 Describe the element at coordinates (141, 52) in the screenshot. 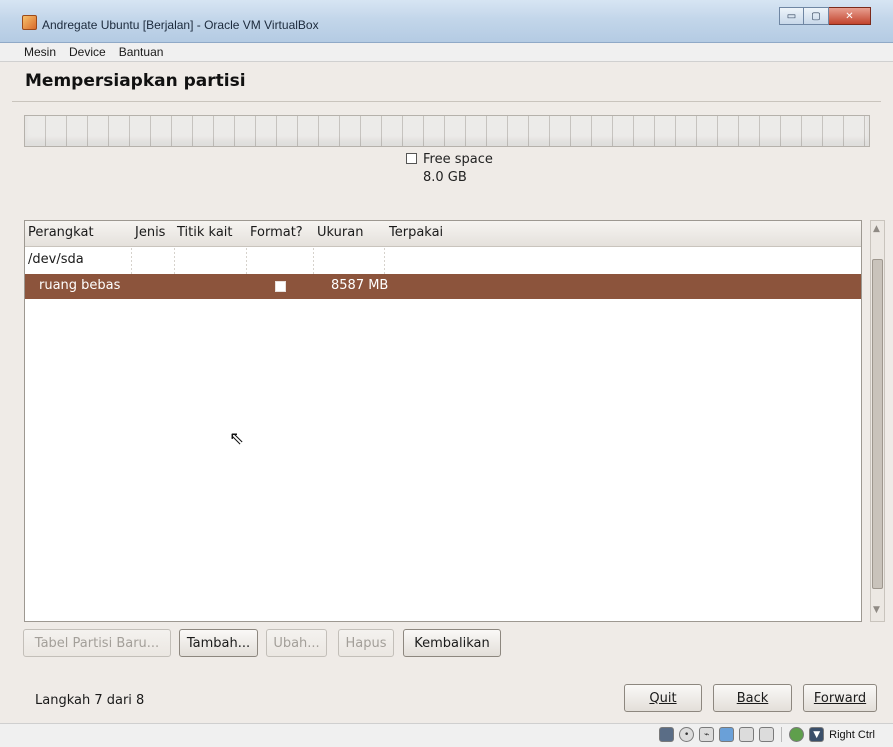

I see `menu-bantuan: Bantuan` at that location.